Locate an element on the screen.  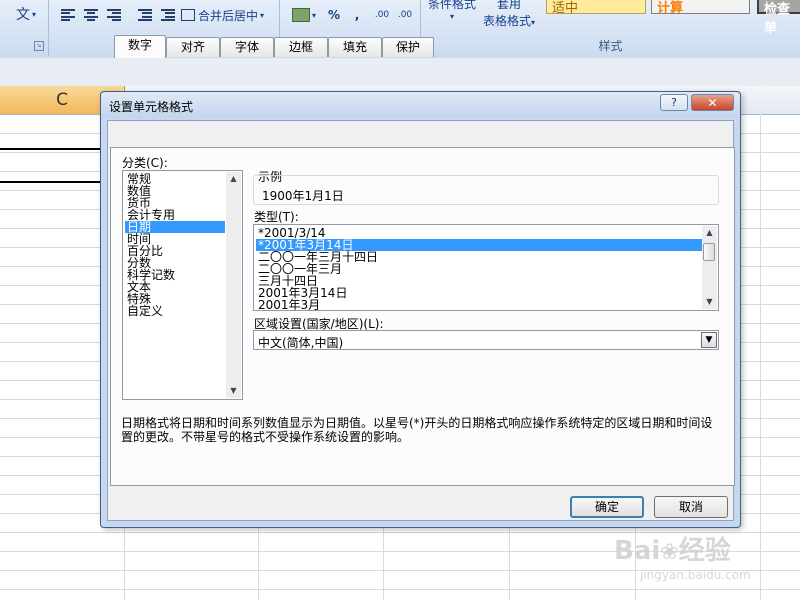
category-scrollbar: ▲ ▼ is located at coordinates (233, 285).